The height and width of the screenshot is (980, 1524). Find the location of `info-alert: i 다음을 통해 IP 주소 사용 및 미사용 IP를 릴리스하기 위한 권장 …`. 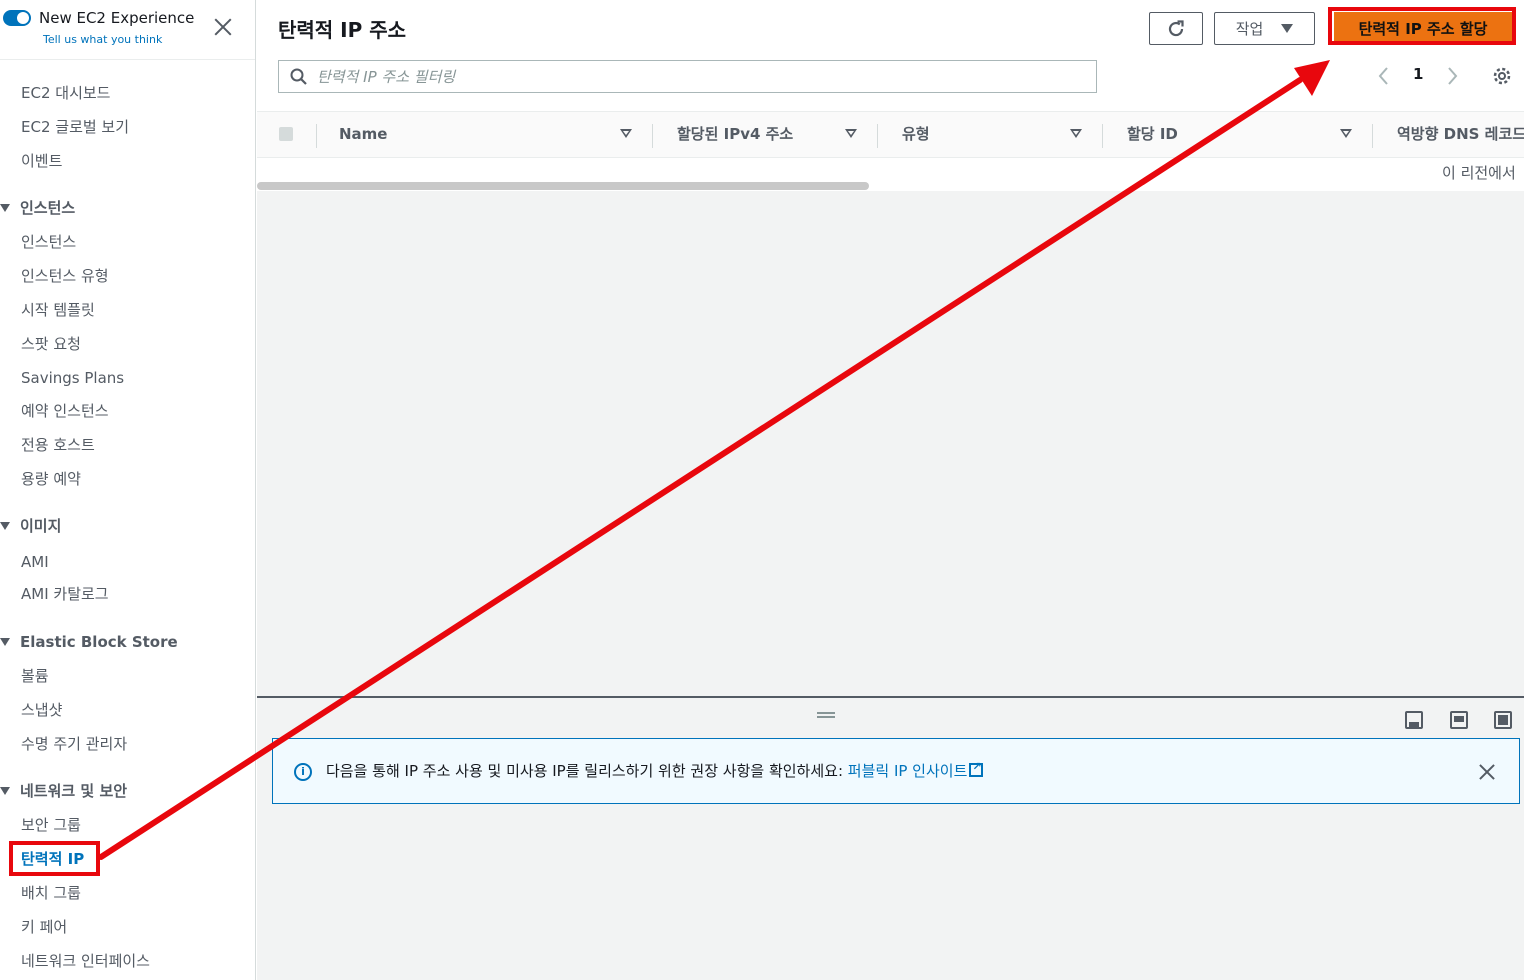

info-alert: i 다음을 통해 IP 주소 사용 및 미사용 IP를 릴리스하기 위한 권장 … is located at coordinates (896, 771).